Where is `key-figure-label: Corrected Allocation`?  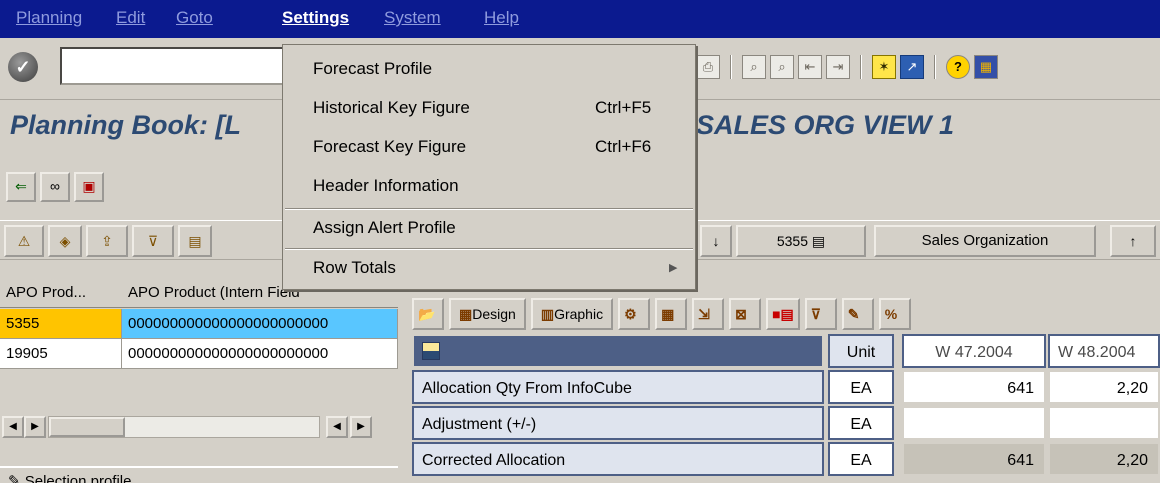
key-figure-label: Corrected Allocation is located at coordinates (618, 459).